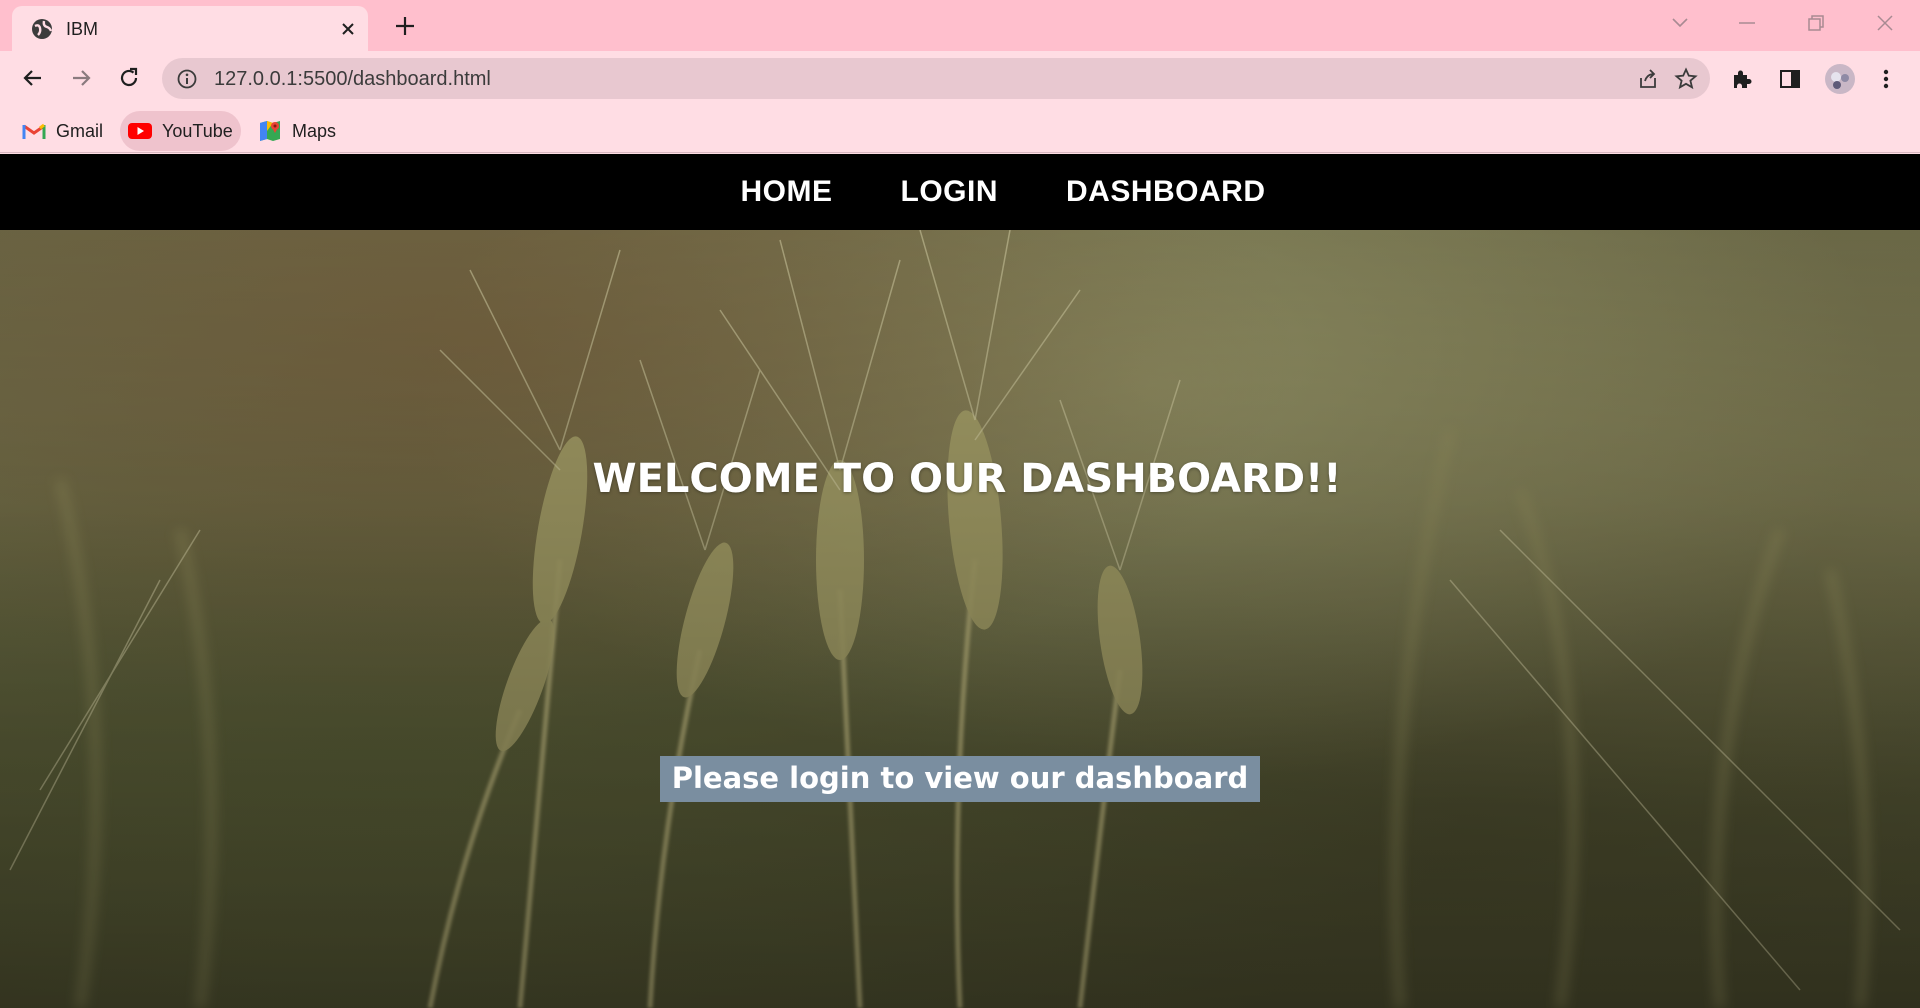 The width and height of the screenshot is (1920, 1008). I want to click on site-info-icon, so click(187, 79).